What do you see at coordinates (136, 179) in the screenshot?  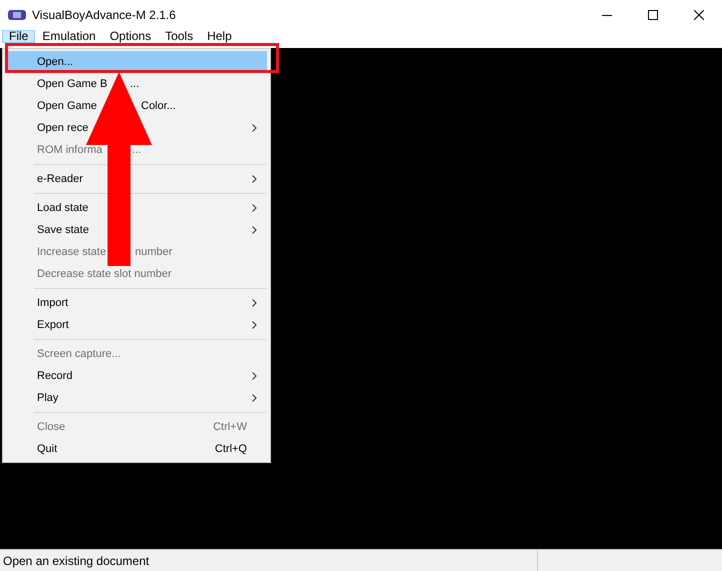 I see `menu-item: e-Reader` at bounding box center [136, 179].